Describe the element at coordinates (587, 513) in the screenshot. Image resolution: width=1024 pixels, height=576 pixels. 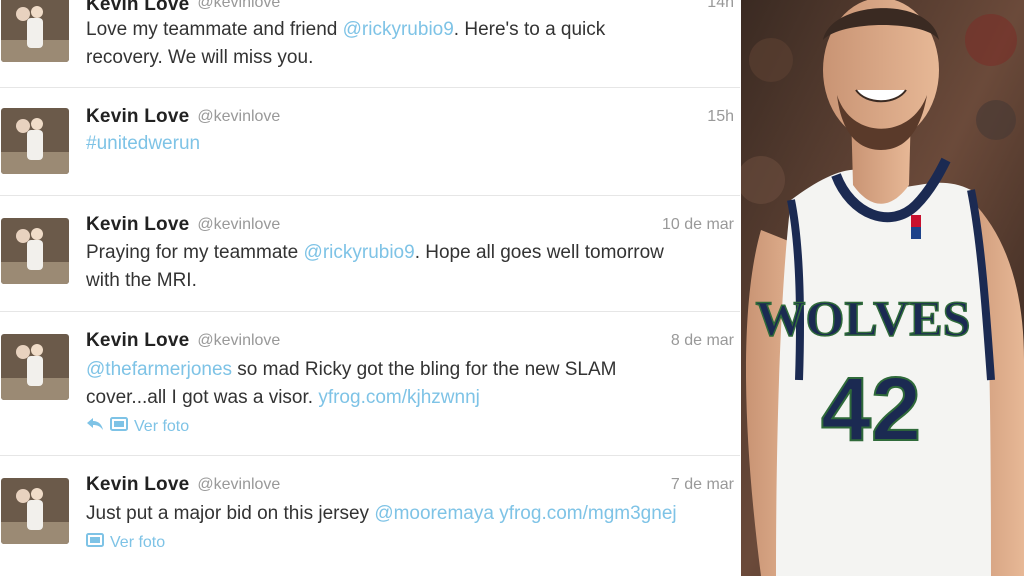
I see `url-link: yfrog.com/mgm3gnej` at that location.